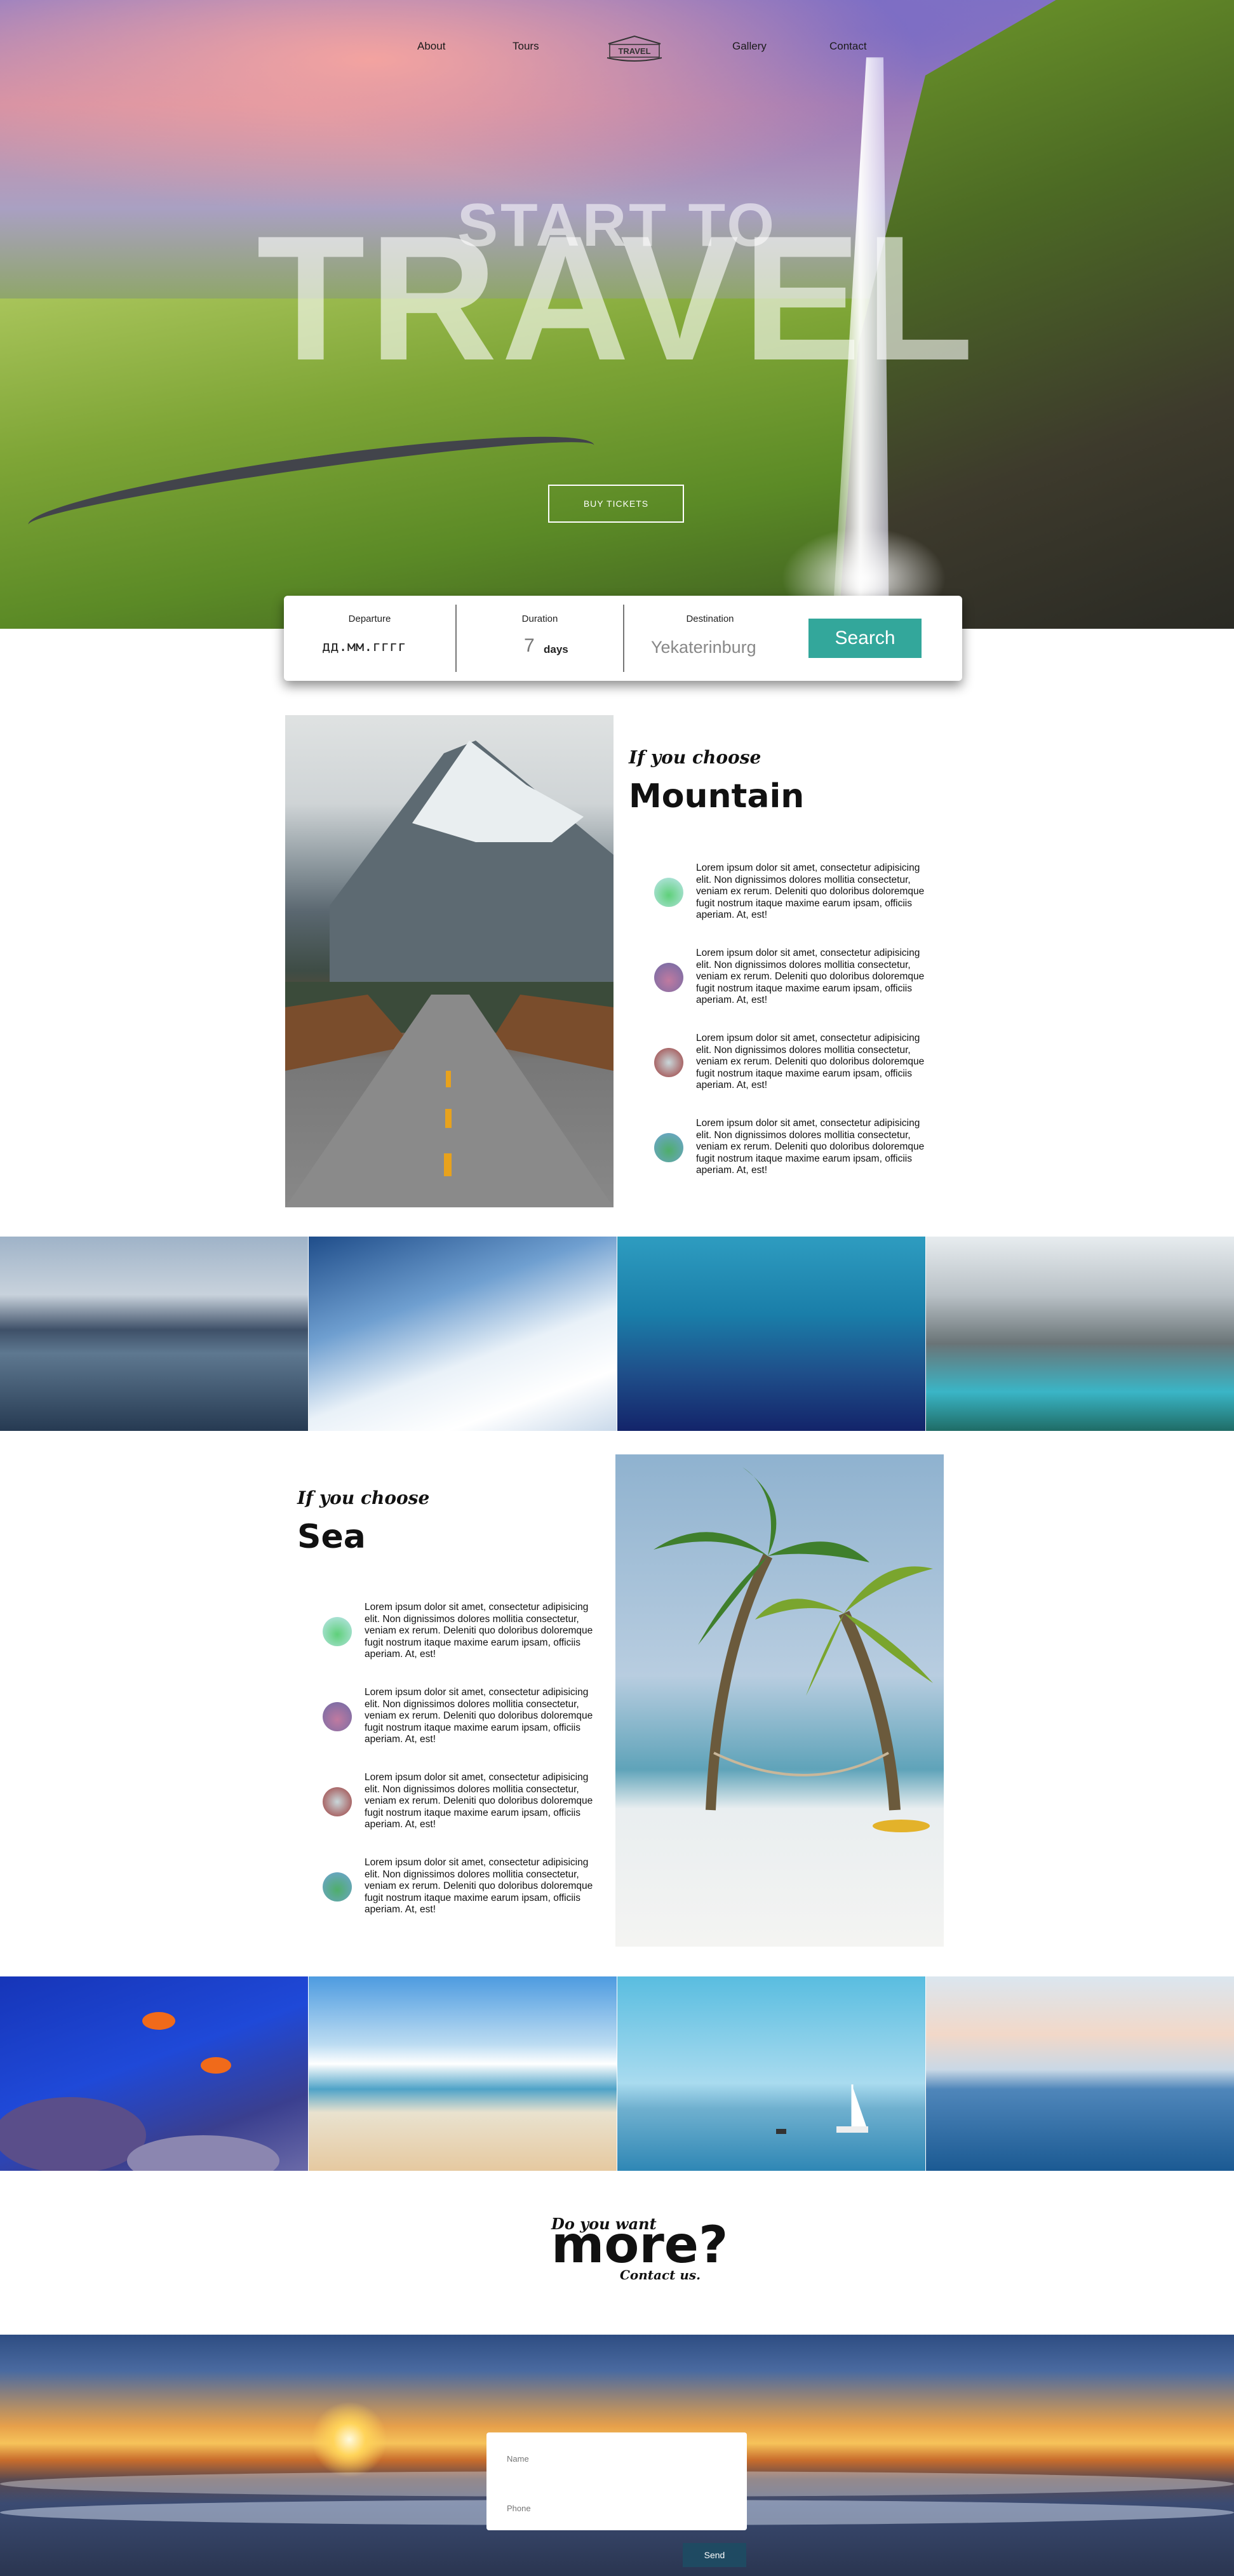  Describe the element at coordinates (703, 647) in the screenshot. I see `destination-input: Yekaterinburg` at that location.